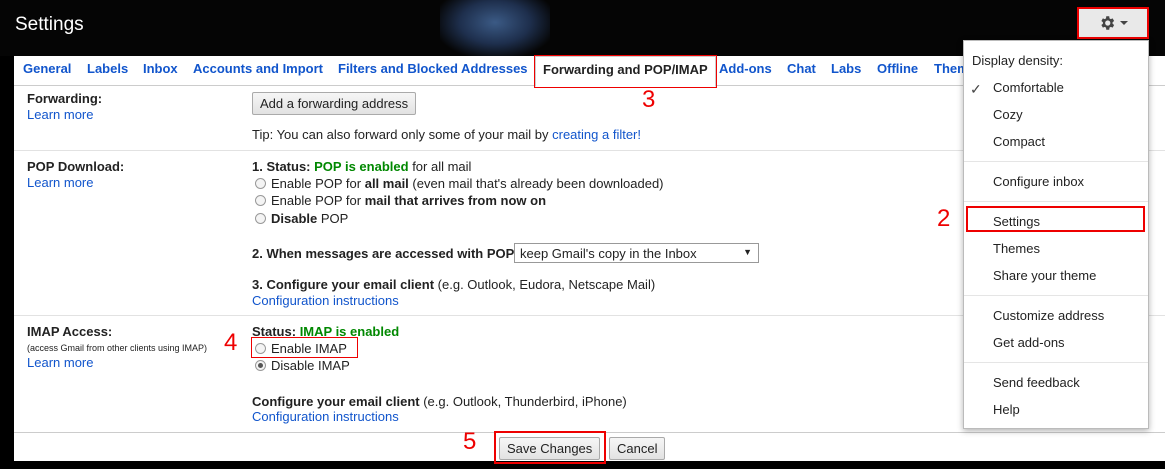  Describe the element at coordinates (747, 252) in the screenshot. I see `dropdown-arrow-icon: ▼` at that location.